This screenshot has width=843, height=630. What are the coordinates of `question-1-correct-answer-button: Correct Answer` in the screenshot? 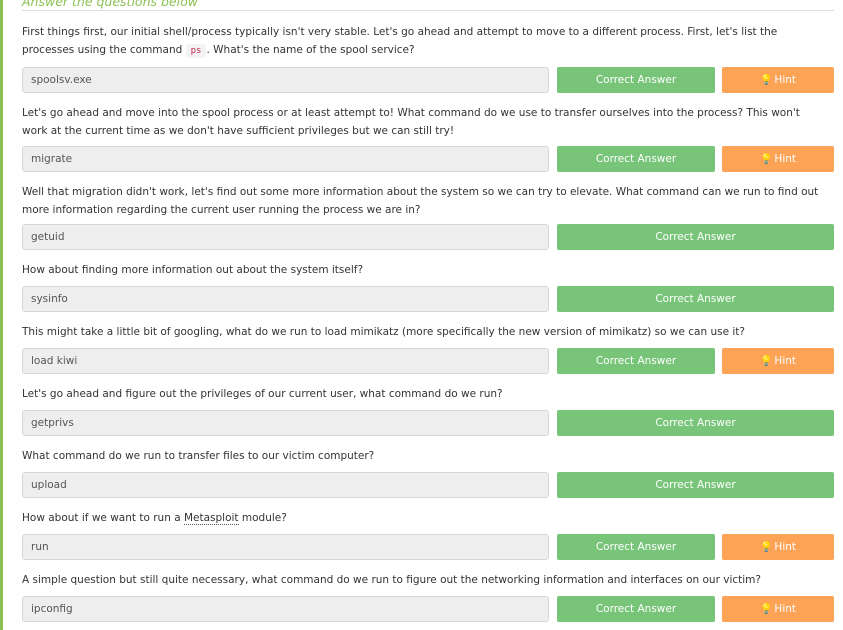 It's located at (636, 80).